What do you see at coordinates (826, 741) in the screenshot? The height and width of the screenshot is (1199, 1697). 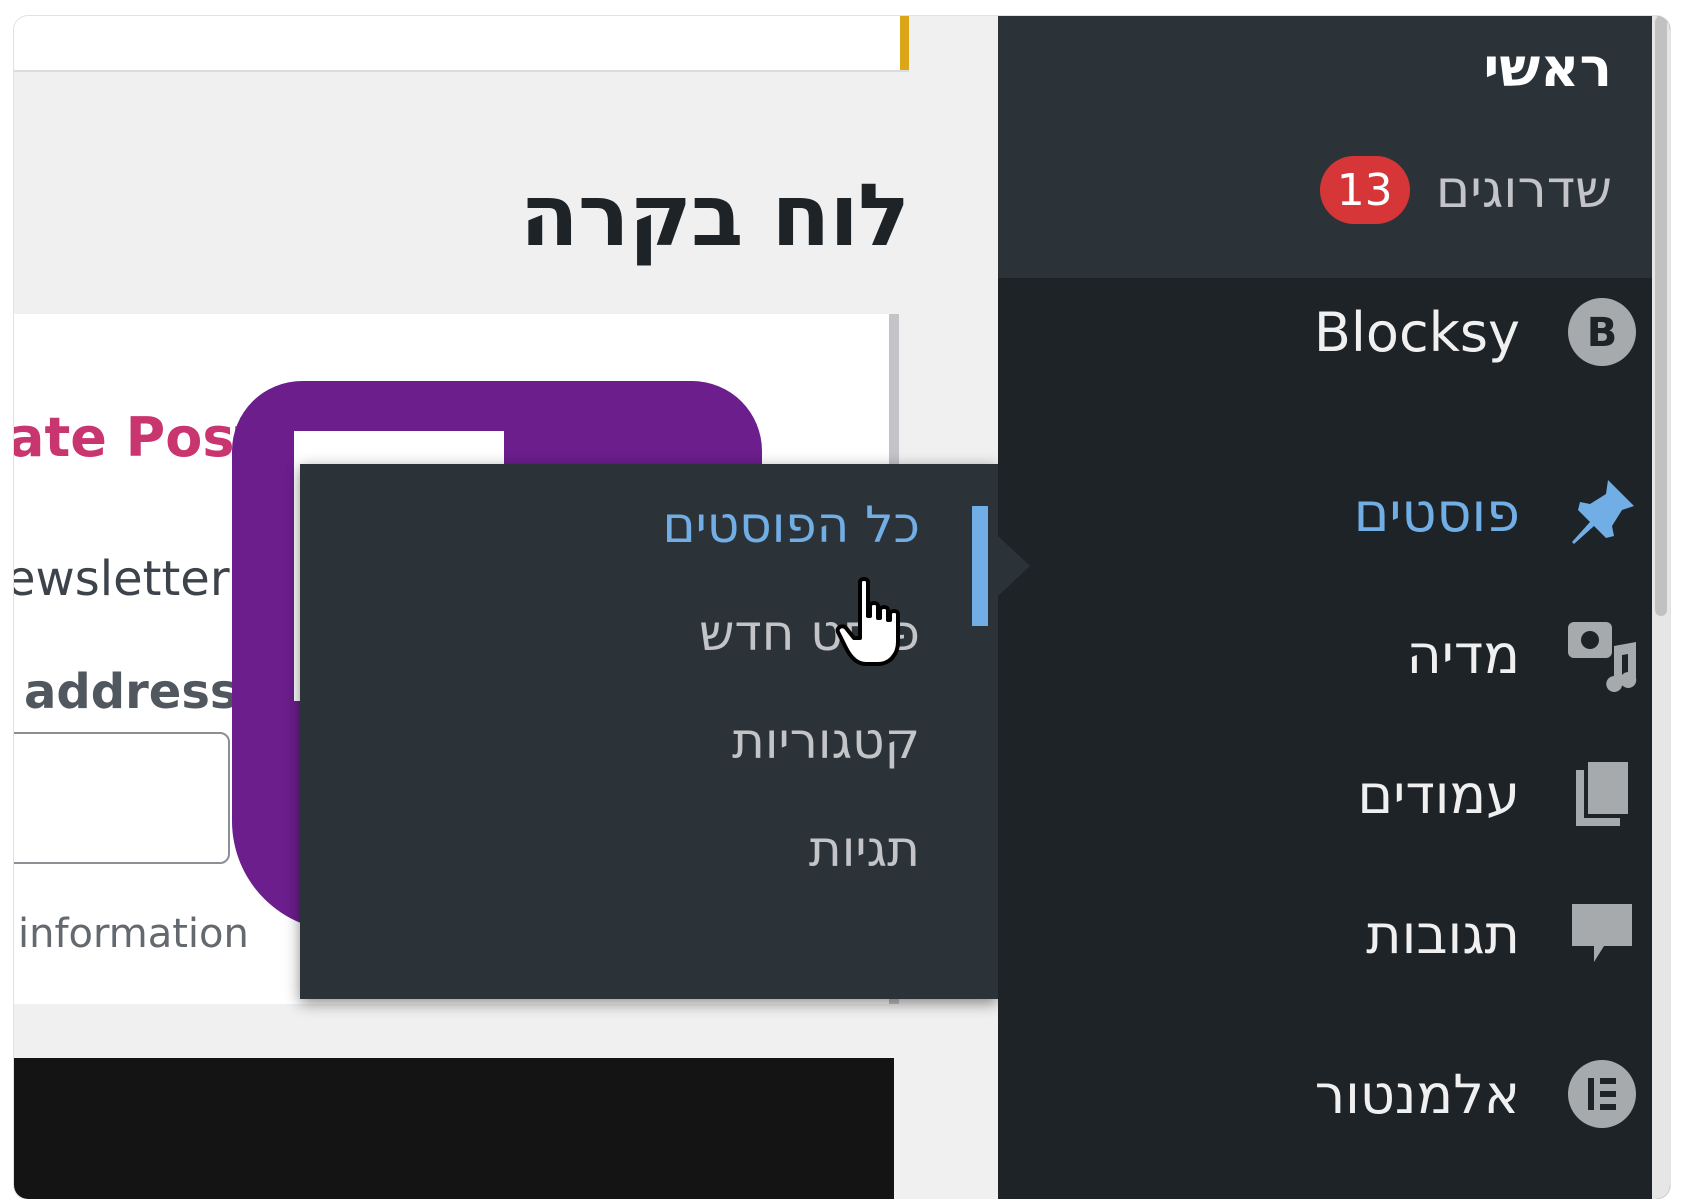 I see `submenu-item-categories: קטגוריות` at bounding box center [826, 741].